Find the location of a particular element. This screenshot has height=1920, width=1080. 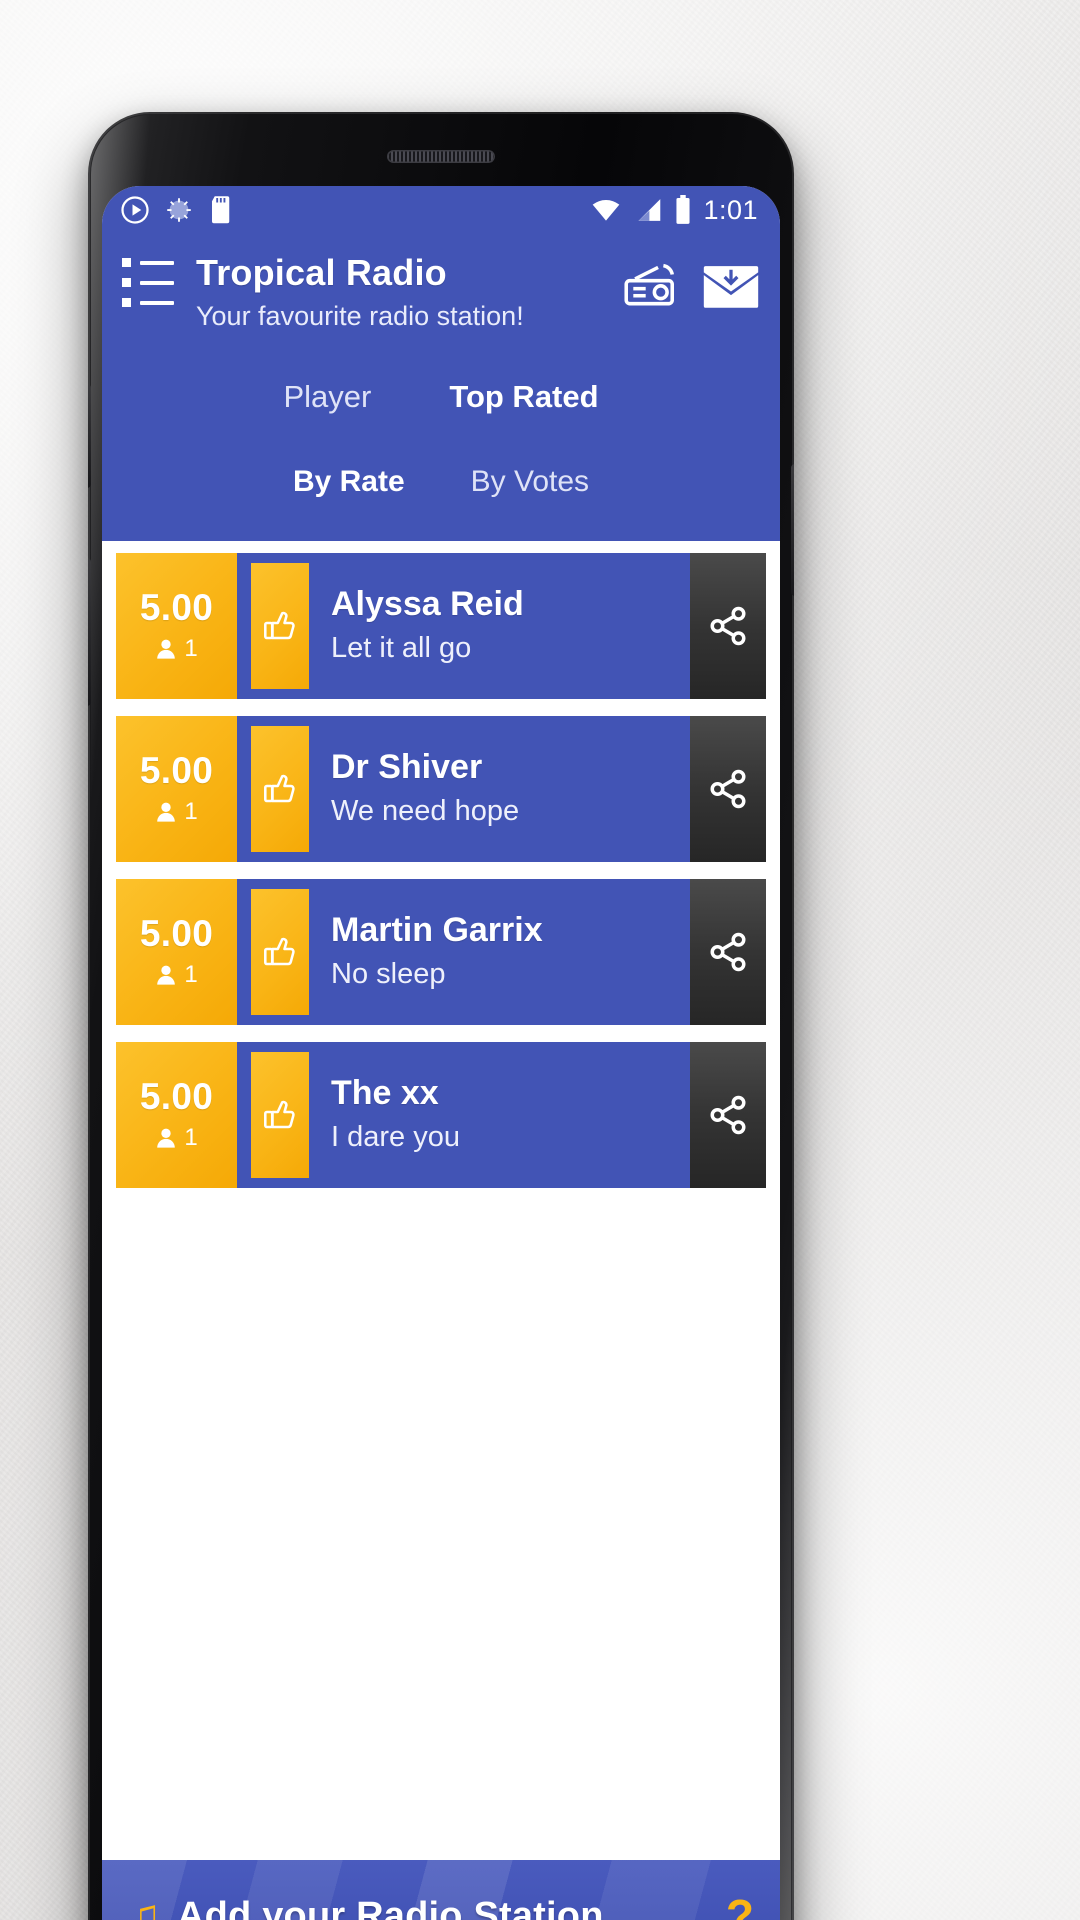

tab-top-rated: Top Rated is located at coordinates (523, 397).